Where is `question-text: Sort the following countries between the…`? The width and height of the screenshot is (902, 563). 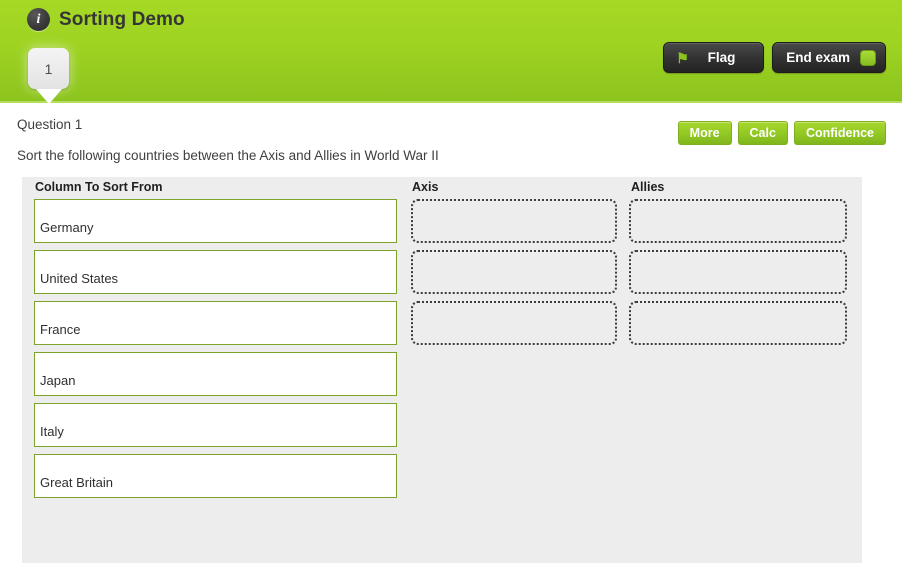
question-text: Sort the following countries between the… is located at coordinates (228, 155).